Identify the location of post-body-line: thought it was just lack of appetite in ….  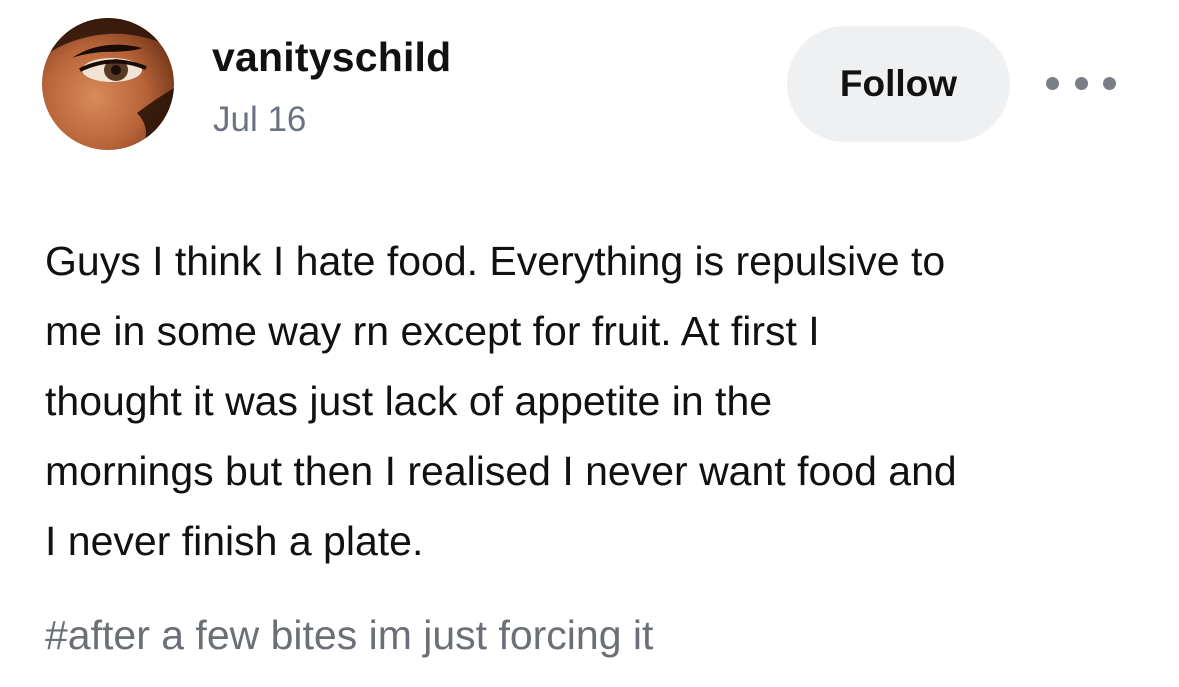
(409, 401).